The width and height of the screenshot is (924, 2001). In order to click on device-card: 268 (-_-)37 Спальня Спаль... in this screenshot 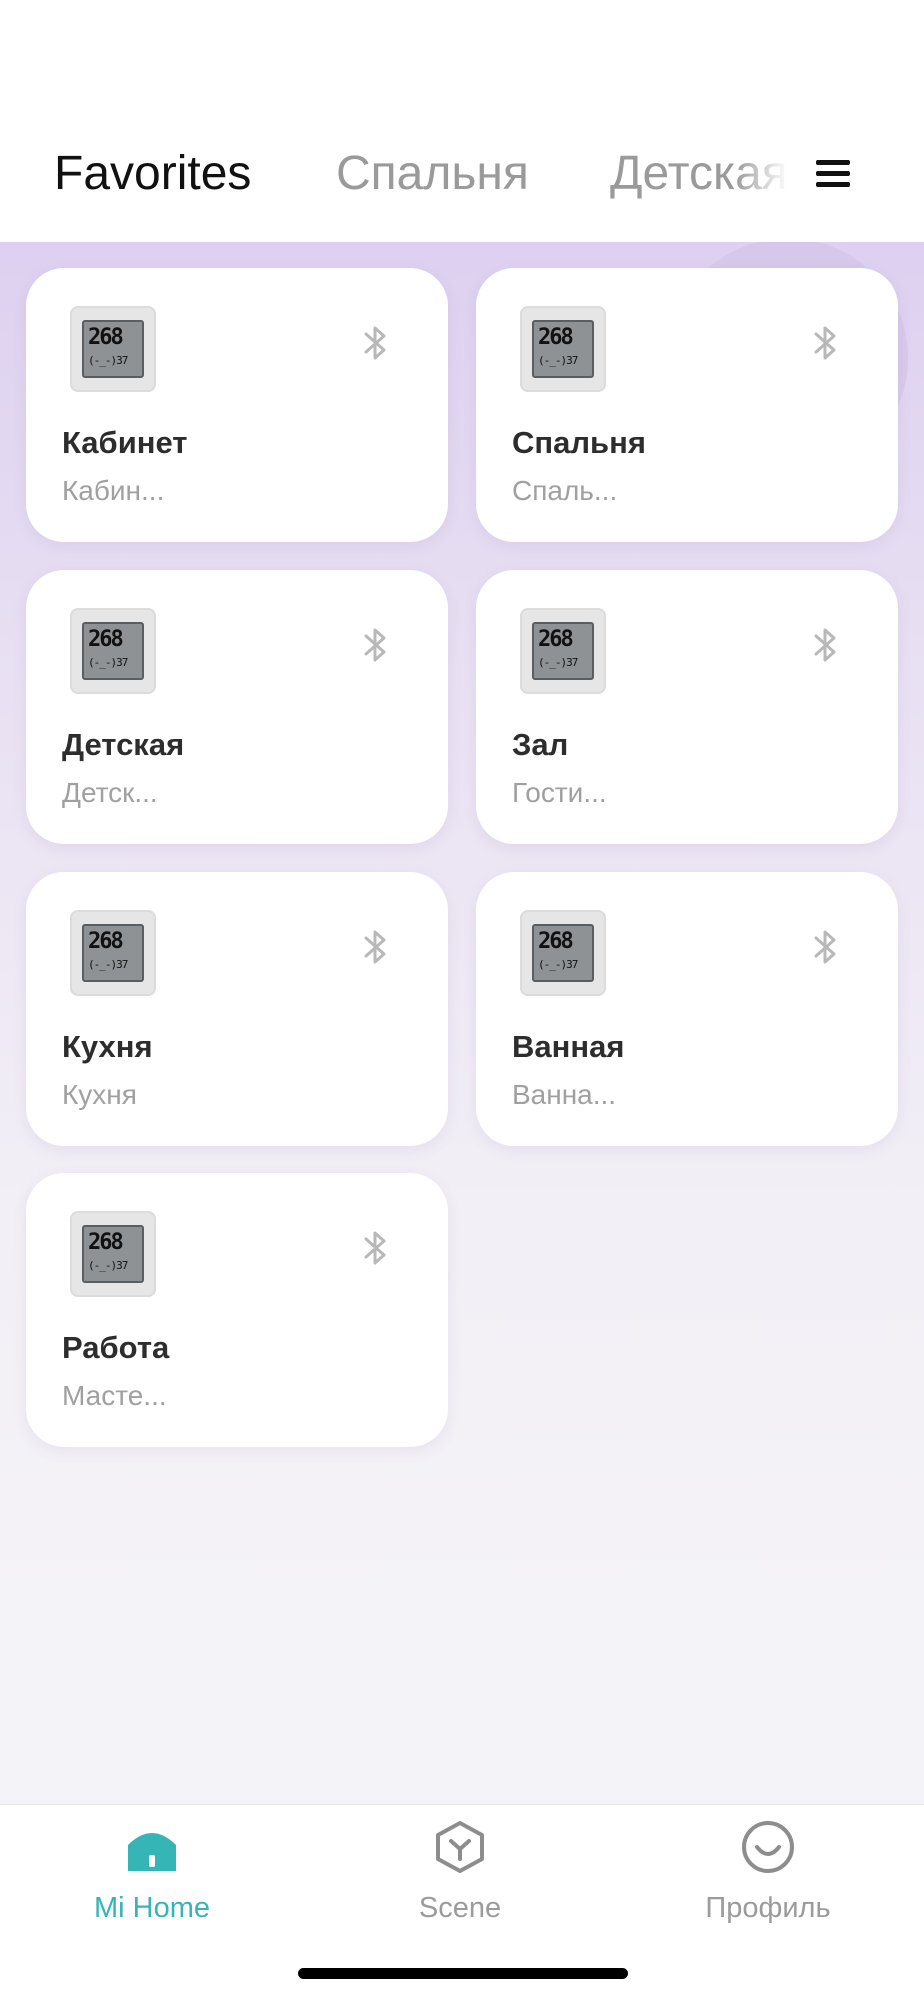, I will do `click(687, 405)`.